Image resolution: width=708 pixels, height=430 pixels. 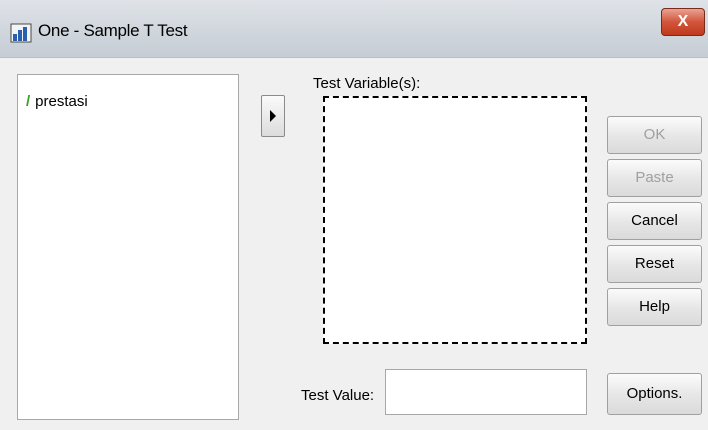 I want to click on test-value-input, so click(x=486, y=392).